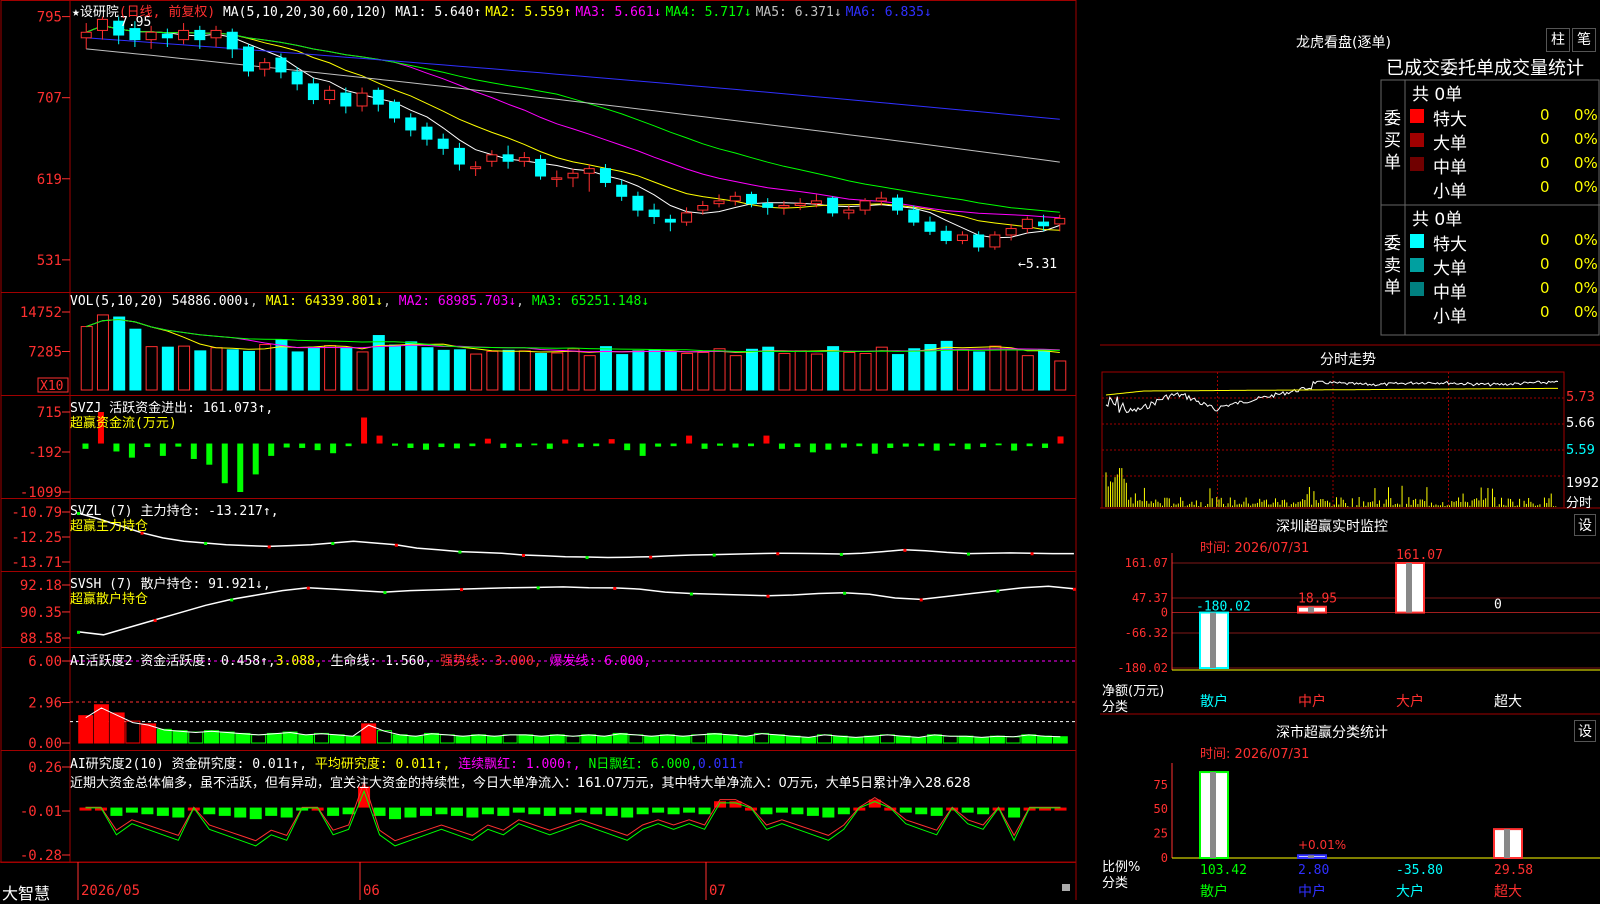  I want to click on monitor-settings-button: 设, so click(1585, 525).